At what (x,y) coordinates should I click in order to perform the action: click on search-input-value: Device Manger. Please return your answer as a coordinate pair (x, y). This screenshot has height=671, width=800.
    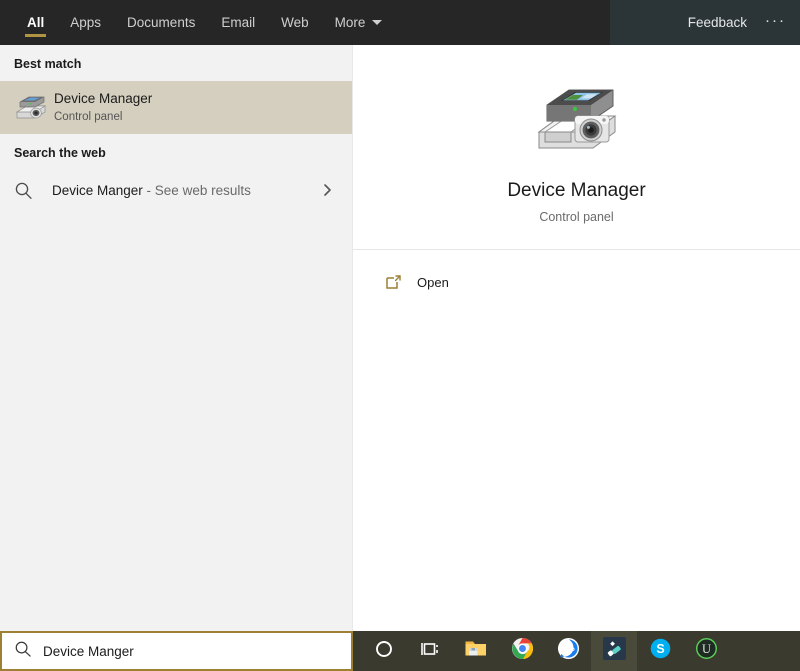
    Looking at the image, I should click on (88, 651).